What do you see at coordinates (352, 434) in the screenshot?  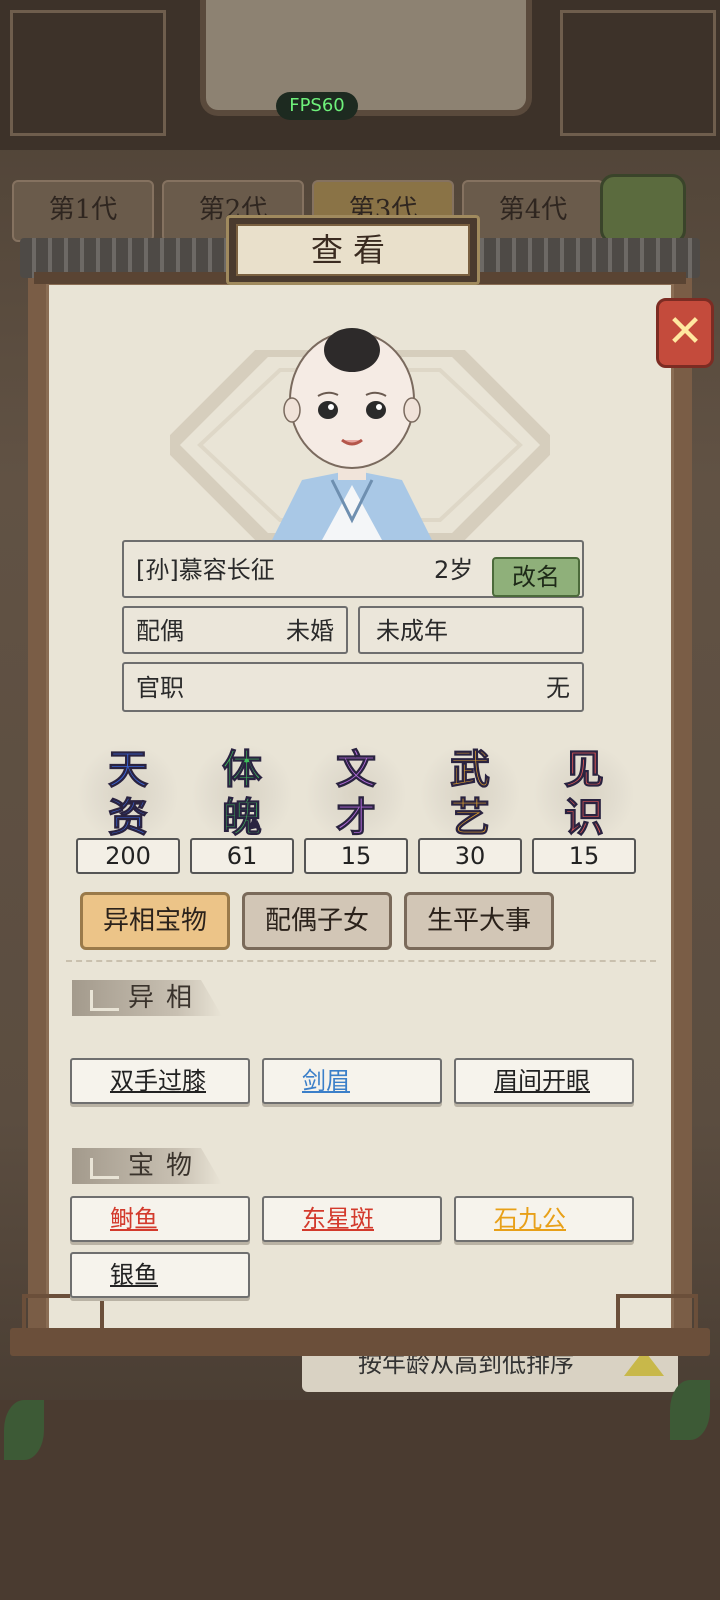 I see `character-avatar` at bounding box center [352, 434].